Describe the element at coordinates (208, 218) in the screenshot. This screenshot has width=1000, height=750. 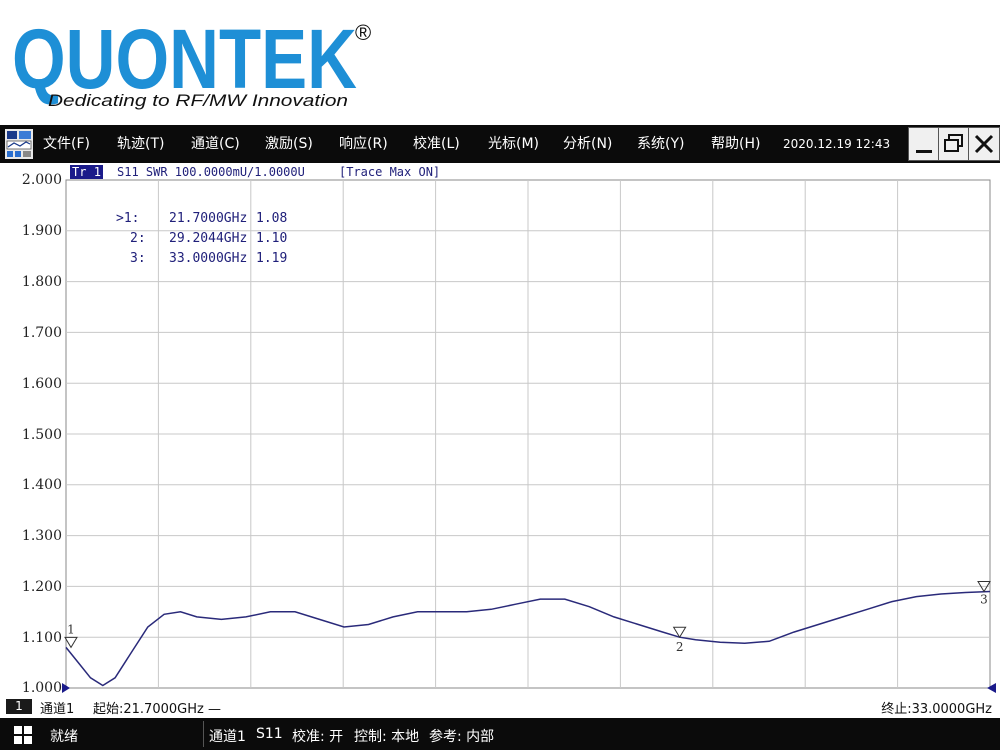
I see `marker-1-freq: 21.7000GHz` at that location.